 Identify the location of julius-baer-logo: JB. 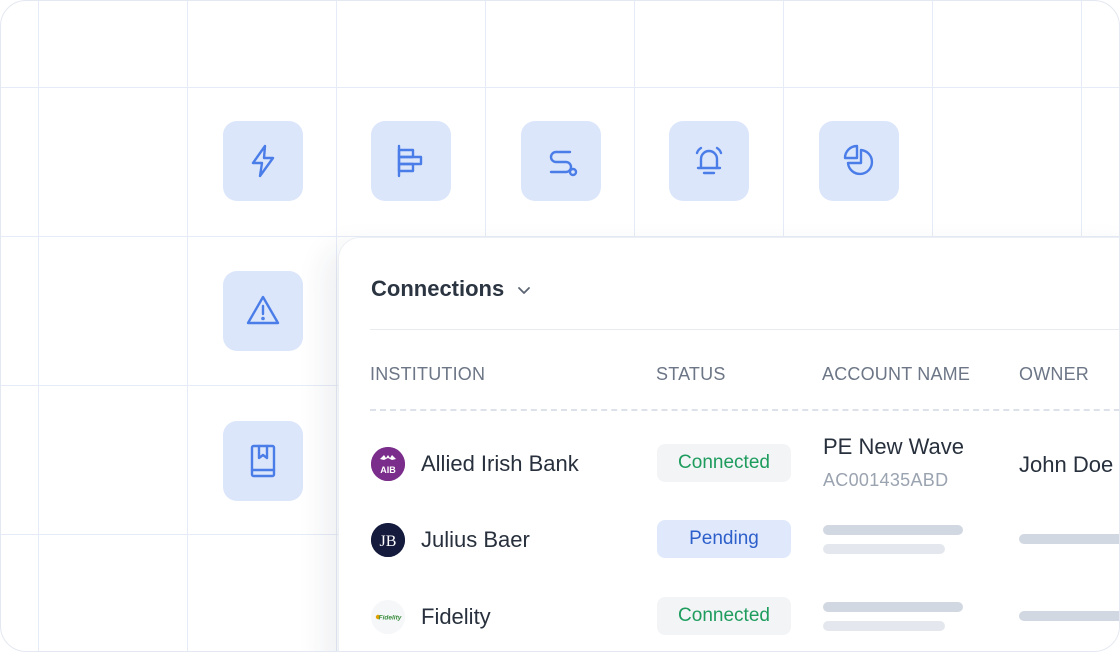
(388, 540).